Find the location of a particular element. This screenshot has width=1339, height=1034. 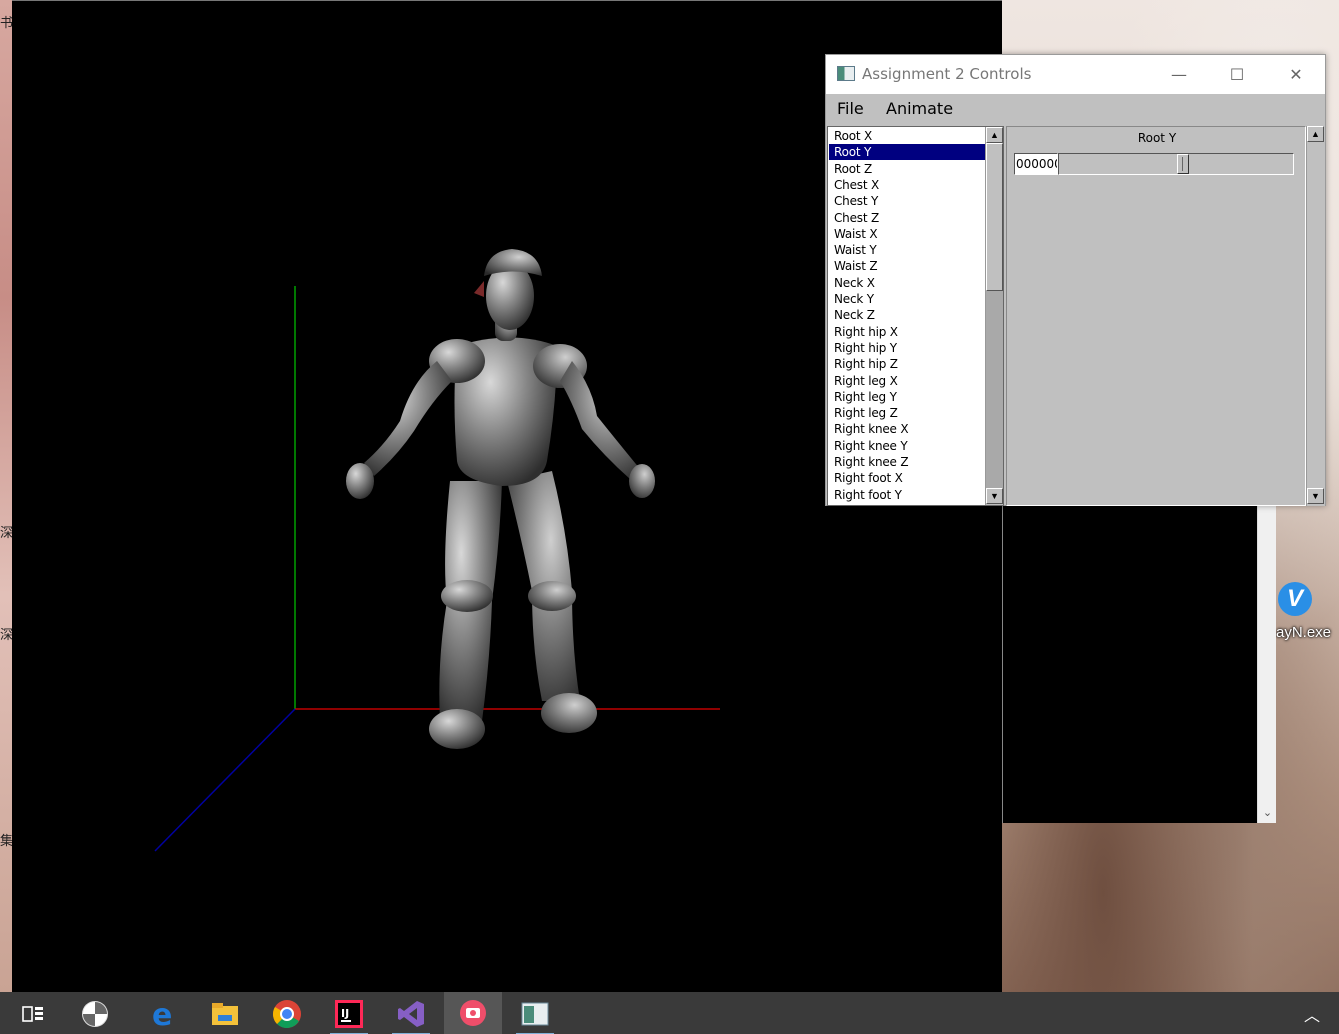

menu-animate: Animate is located at coordinates (919, 108).